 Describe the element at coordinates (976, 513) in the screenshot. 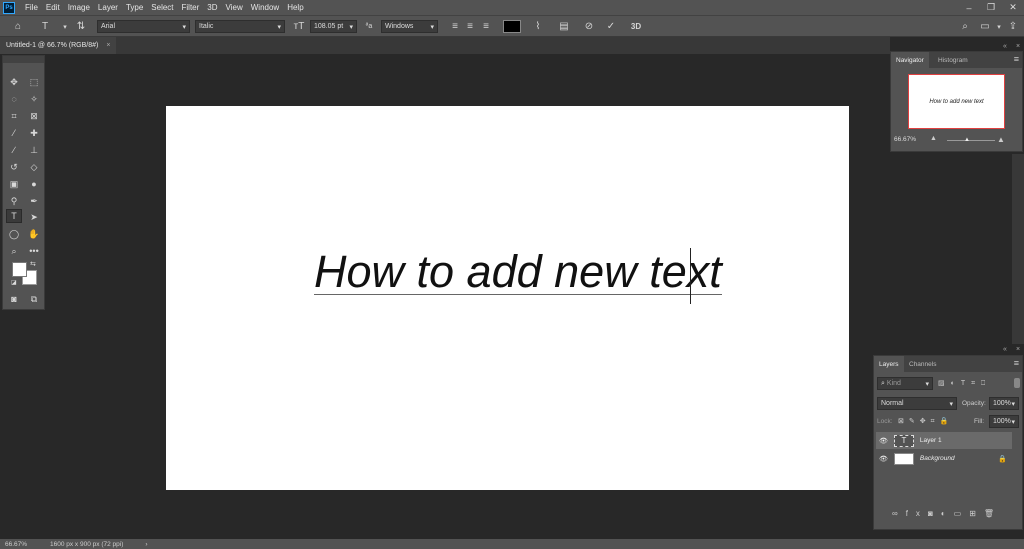

I see `new-layer-icon: ⊞` at that location.